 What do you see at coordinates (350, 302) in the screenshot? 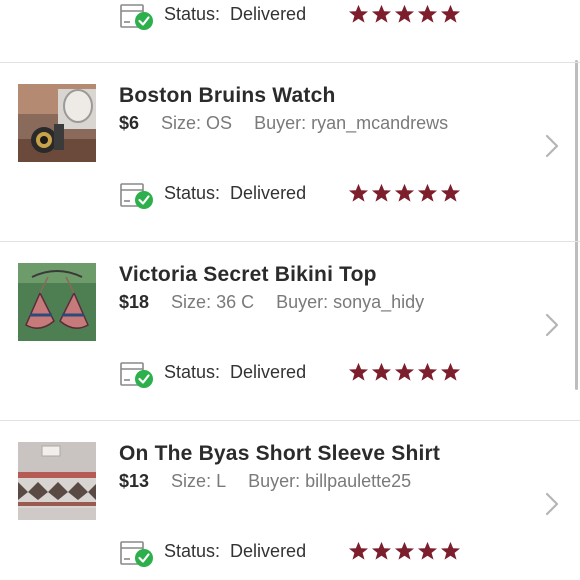
I see `item-buyer: Buyer: sonya_hidy` at bounding box center [350, 302].